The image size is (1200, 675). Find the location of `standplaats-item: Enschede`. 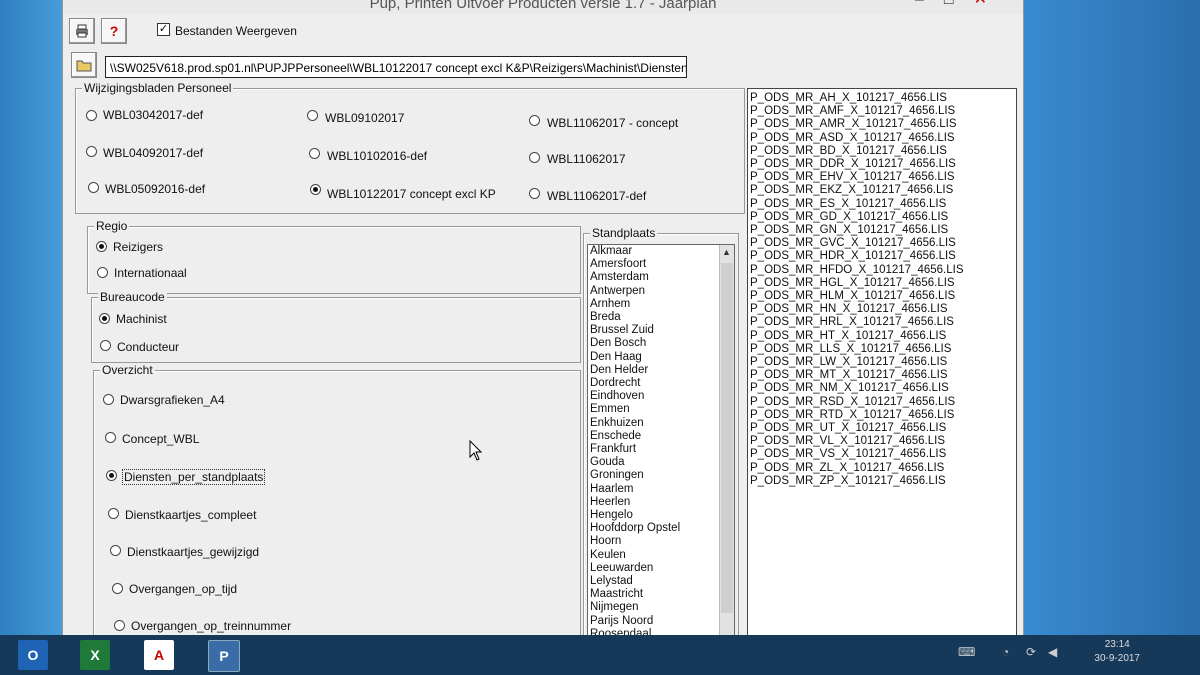

standplaats-item: Enschede is located at coordinates (661, 436).